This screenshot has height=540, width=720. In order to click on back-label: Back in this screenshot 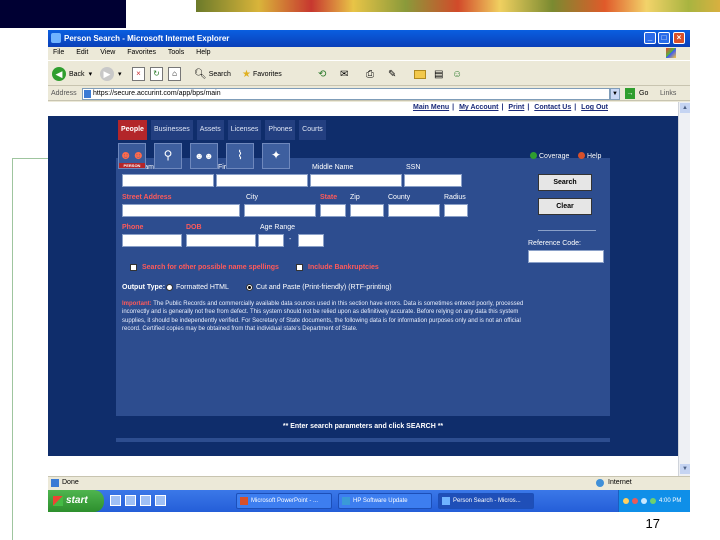, I will do `click(77, 74)`.